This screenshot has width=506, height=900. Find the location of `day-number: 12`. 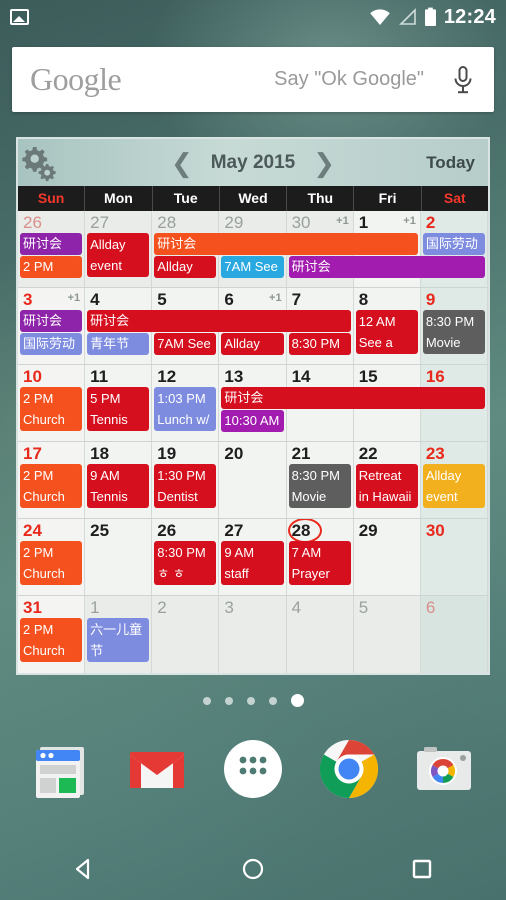

day-number: 12 is located at coordinates (167, 376).